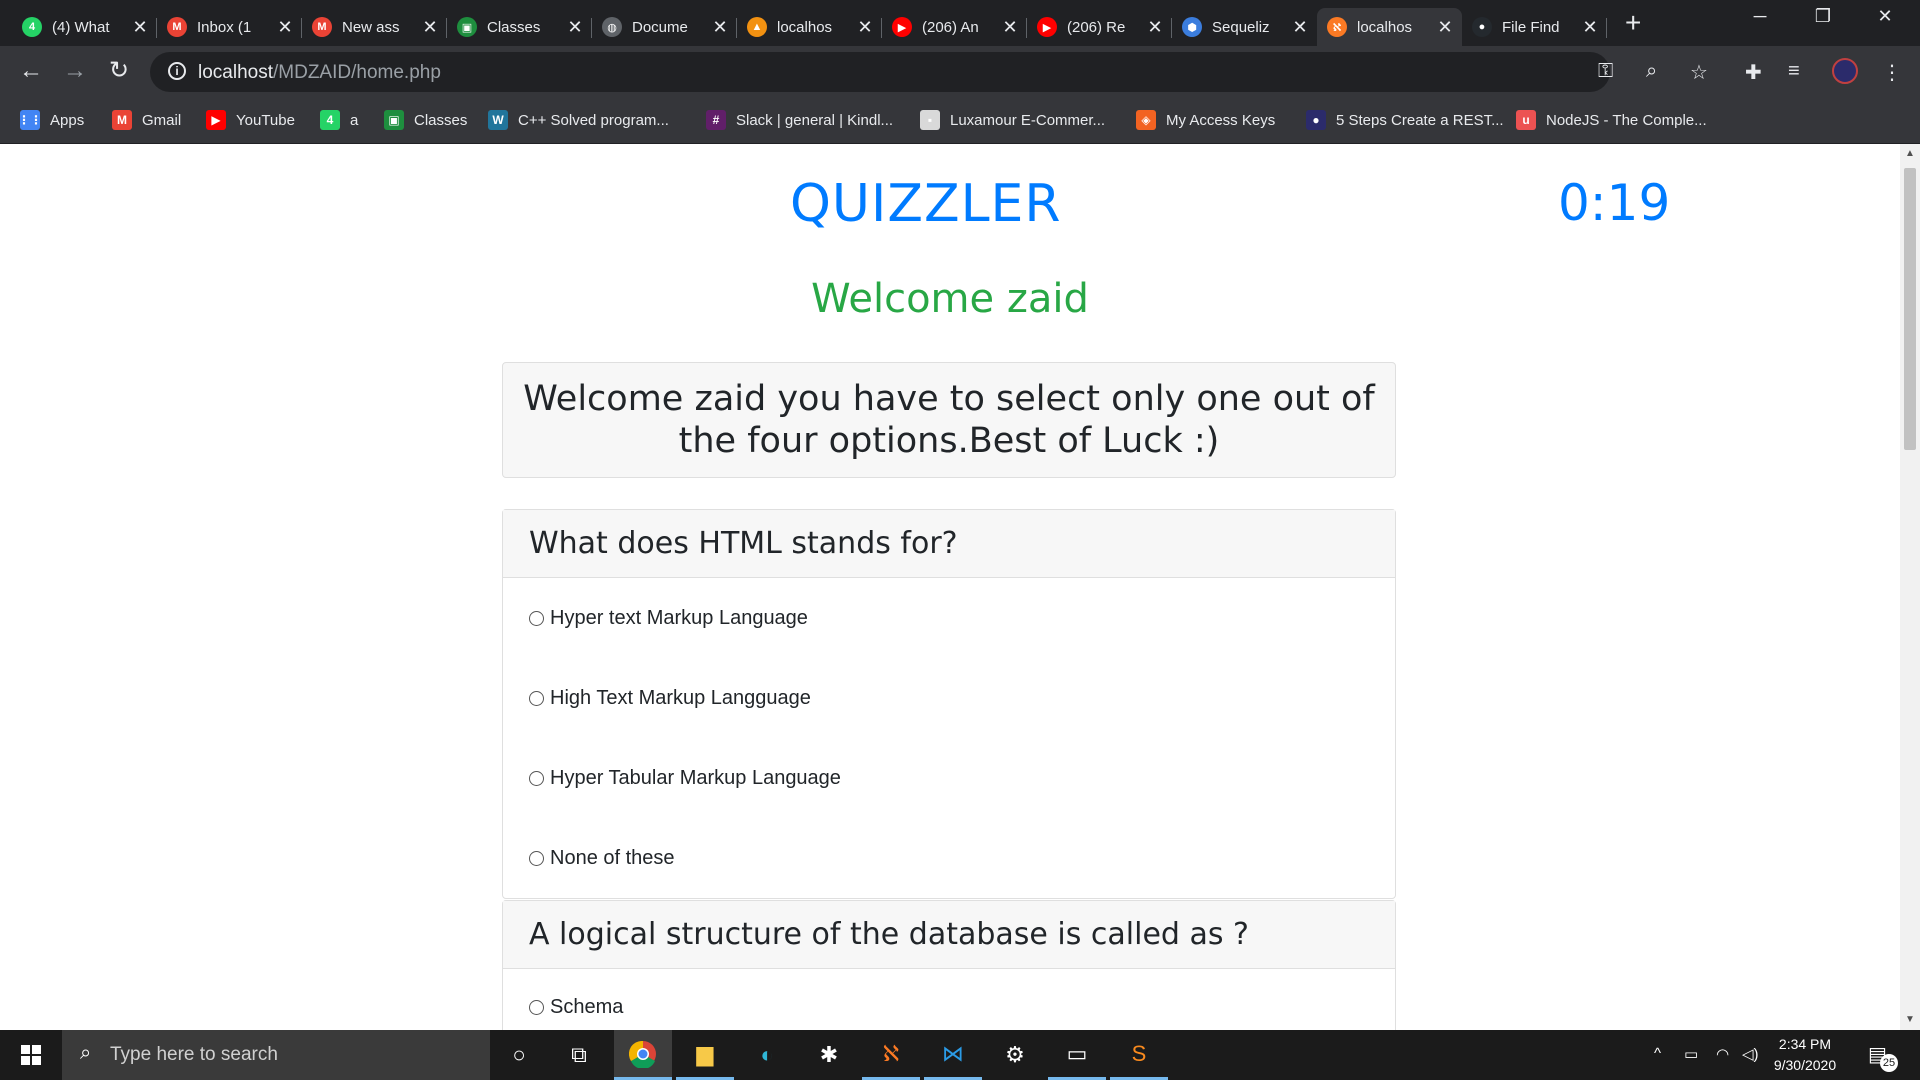 This screenshot has height=1080, width=1920. Describe the element at coordinates (1794, 71) in the screenshot. I see `media-queue-icon: ≡` at that location.